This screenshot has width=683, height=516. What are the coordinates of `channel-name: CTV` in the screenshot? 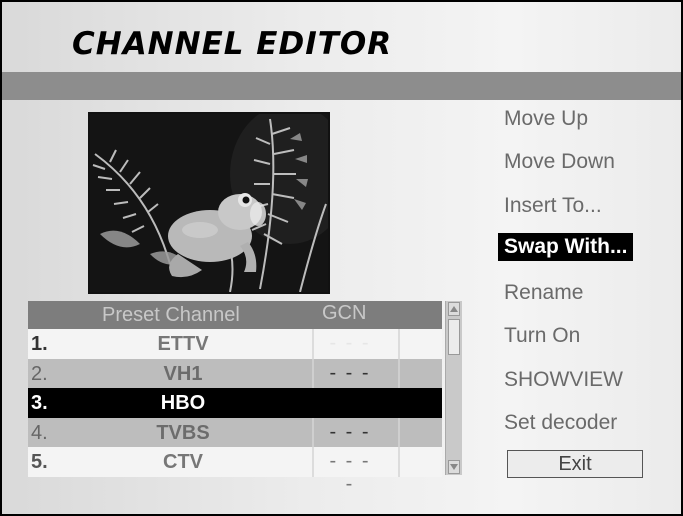 It's located at (183, 462).